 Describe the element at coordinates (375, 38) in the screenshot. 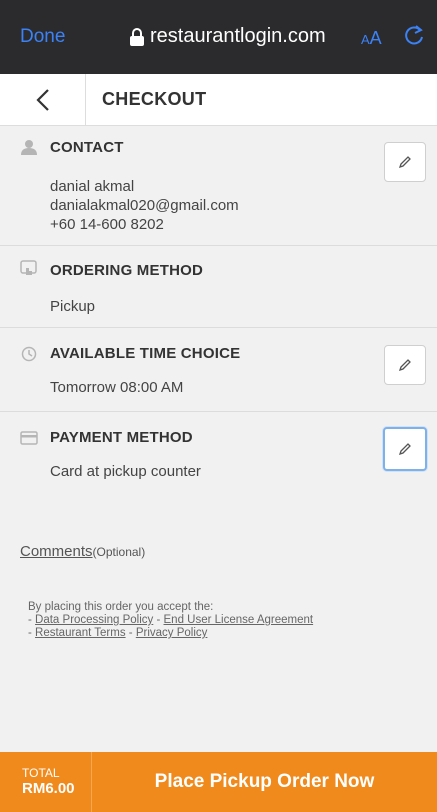

I see `text-size-large-label: A` at that location.